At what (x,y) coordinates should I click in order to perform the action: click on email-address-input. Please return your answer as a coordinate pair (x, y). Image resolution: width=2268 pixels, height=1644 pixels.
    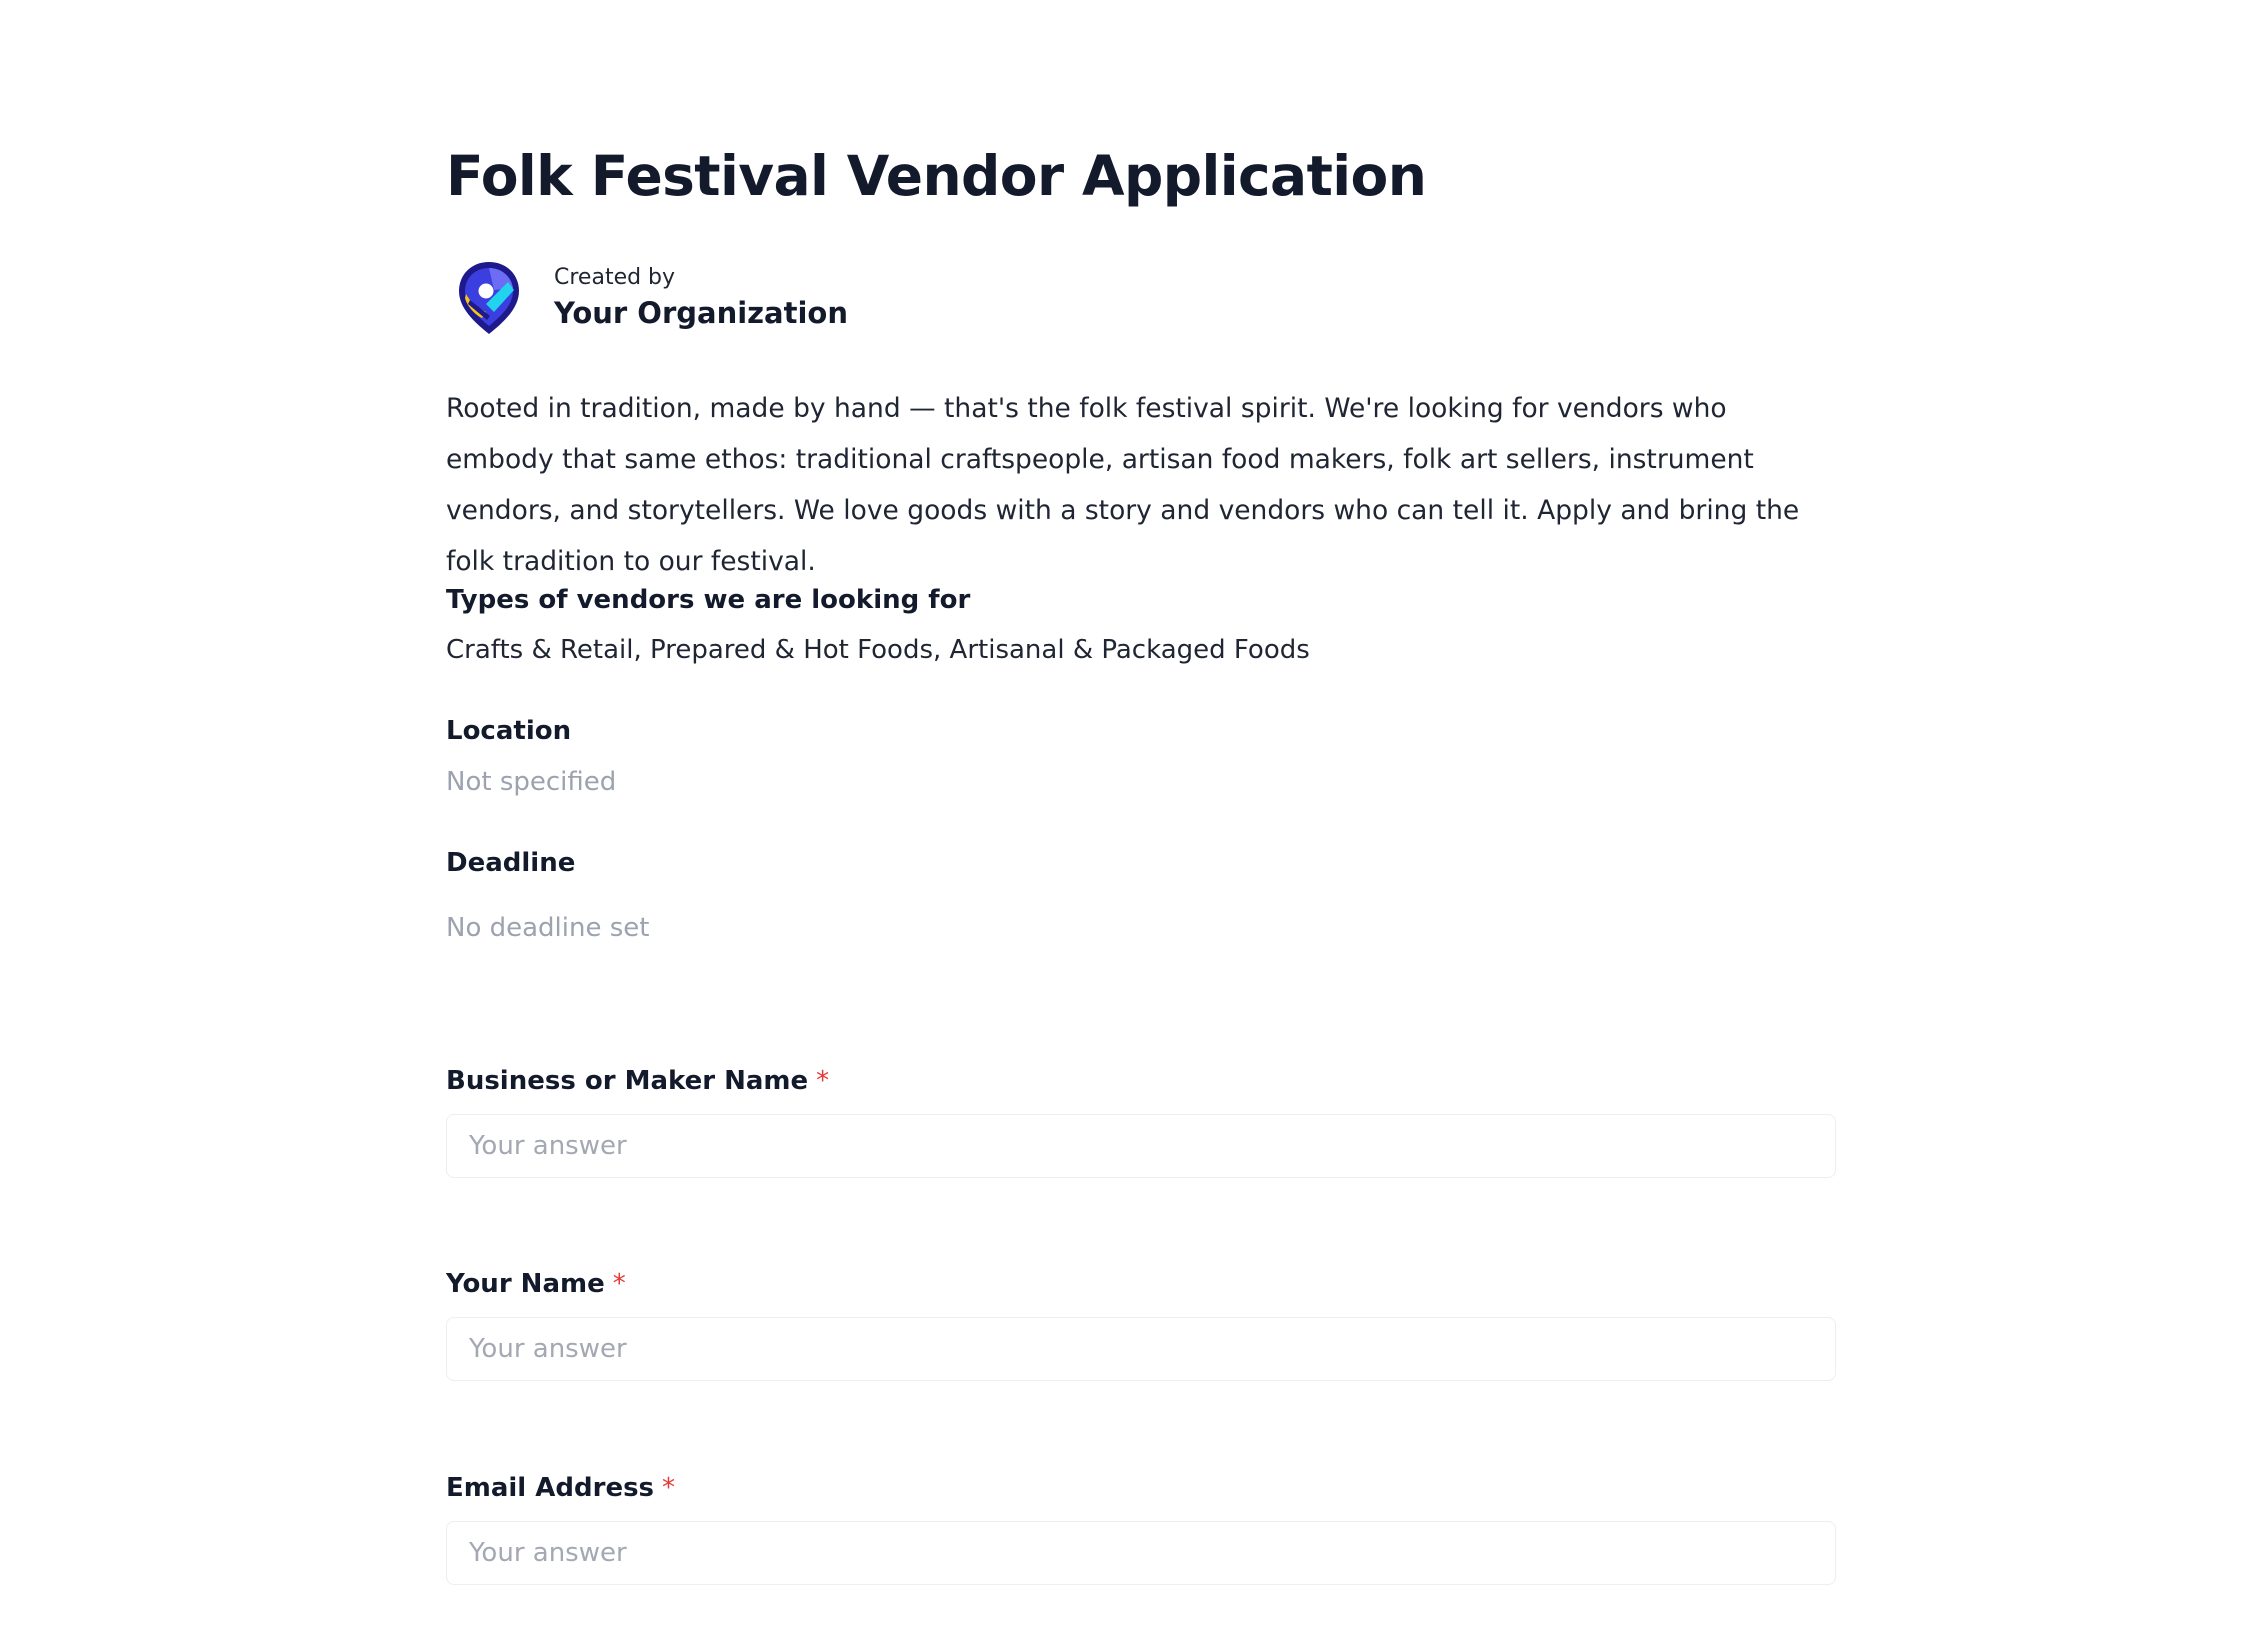
    Looking at the image, I should click on (1141, 1553).